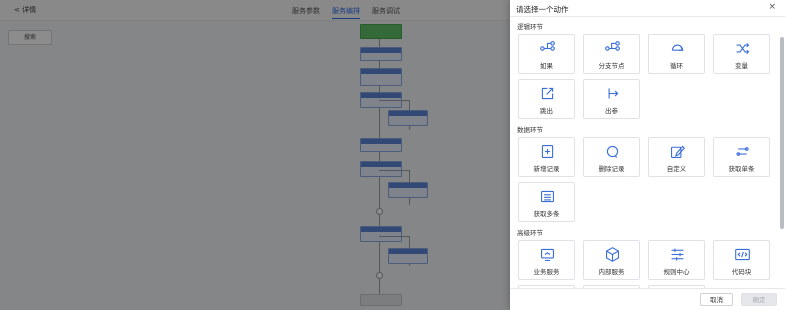  I want to click on action-card-code-block: 代码块, so click(741, 260).